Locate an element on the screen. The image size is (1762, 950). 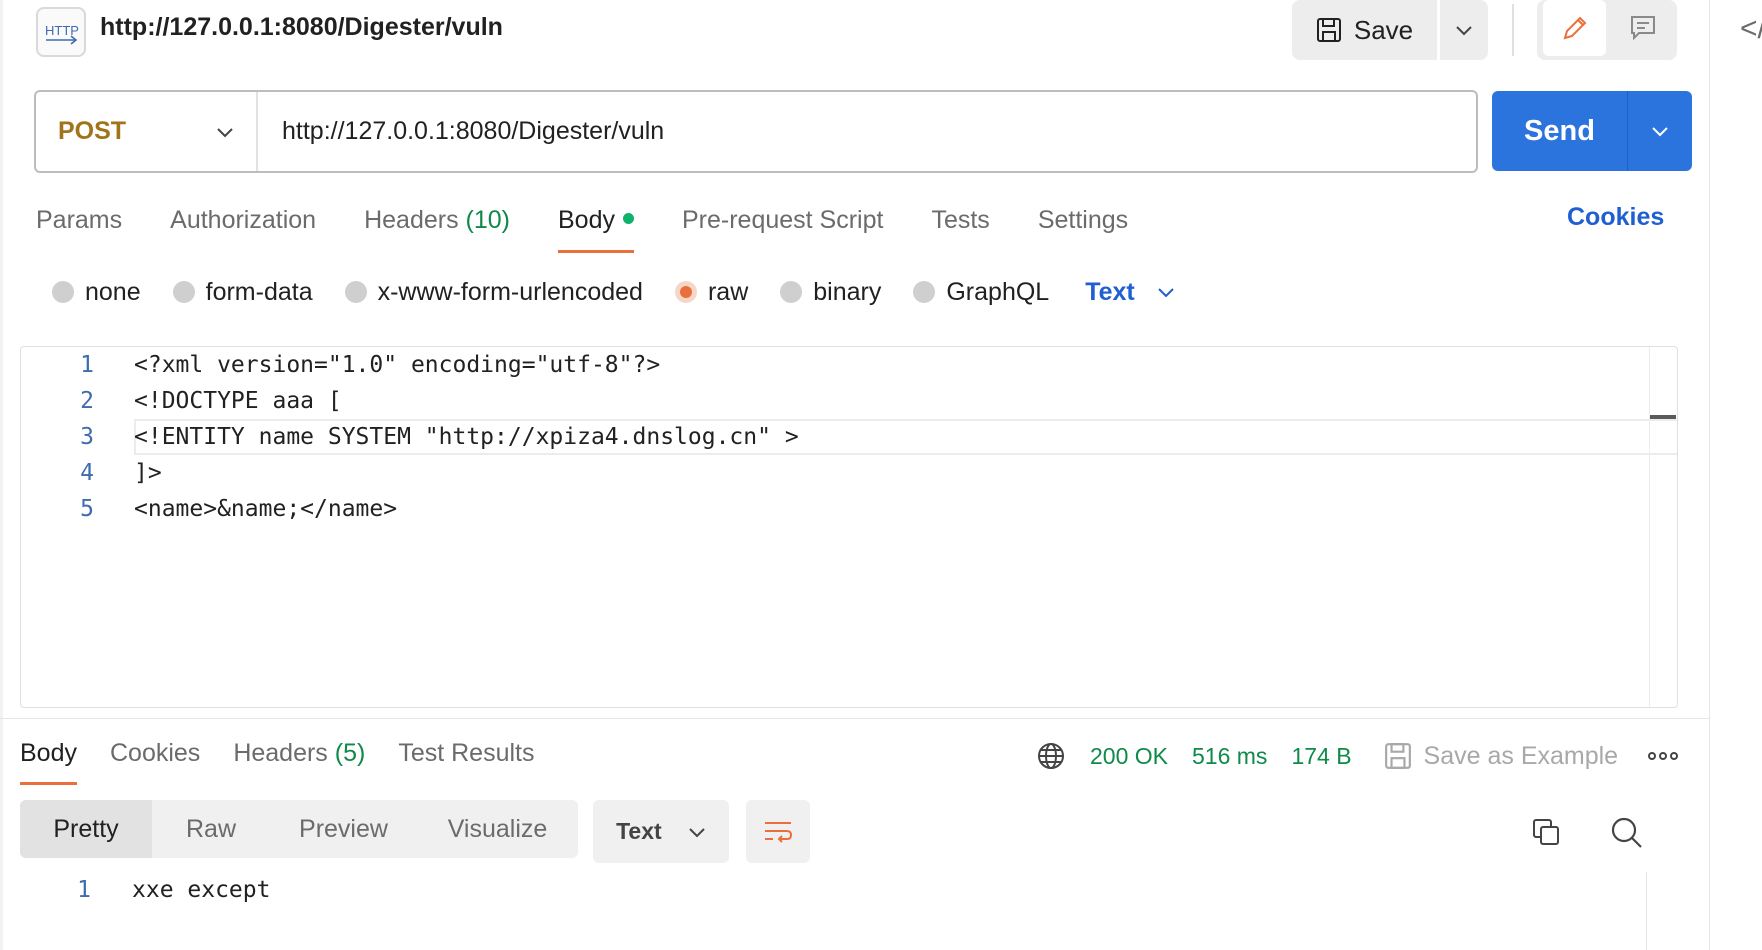
response-meta: 200 OK 516 ms 174 B Save as Example is located at coordinates (1357, 756).